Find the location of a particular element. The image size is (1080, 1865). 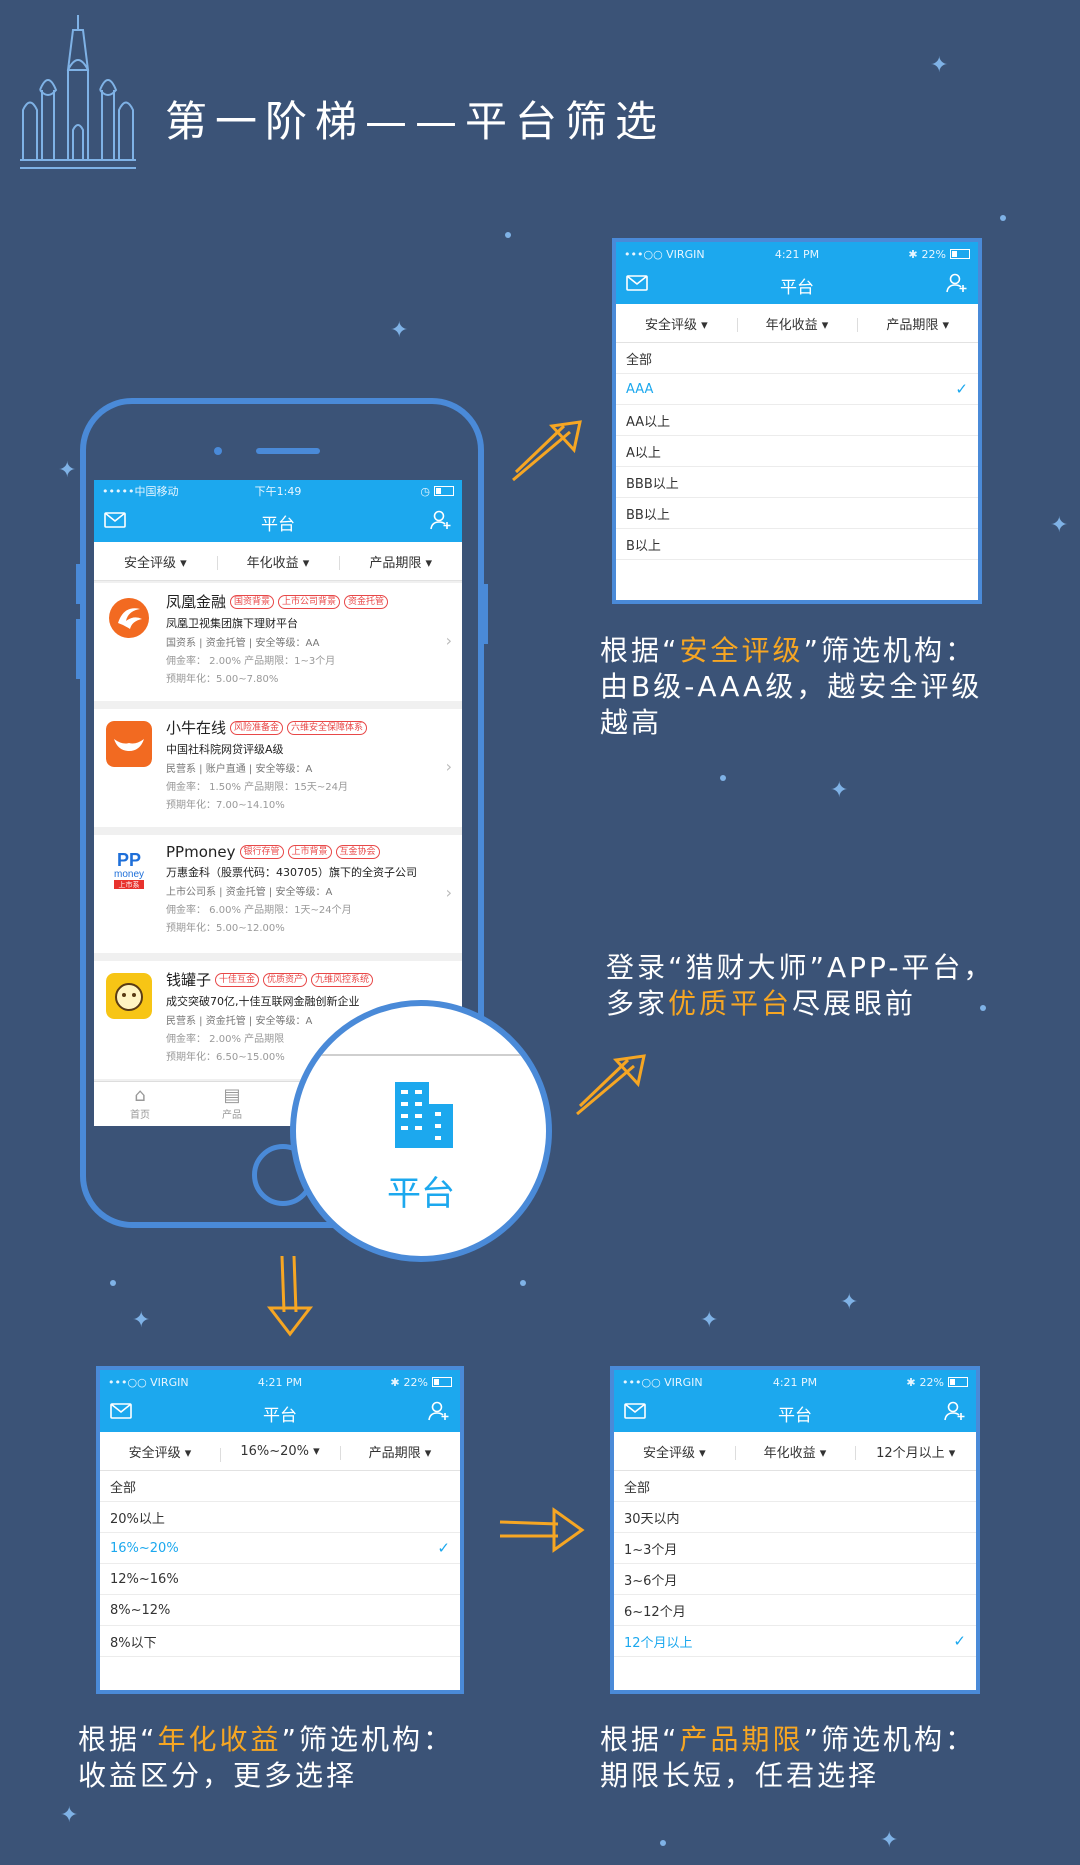

option-1-3-months: 1~3个月 is located at coordinates (795, 1548).